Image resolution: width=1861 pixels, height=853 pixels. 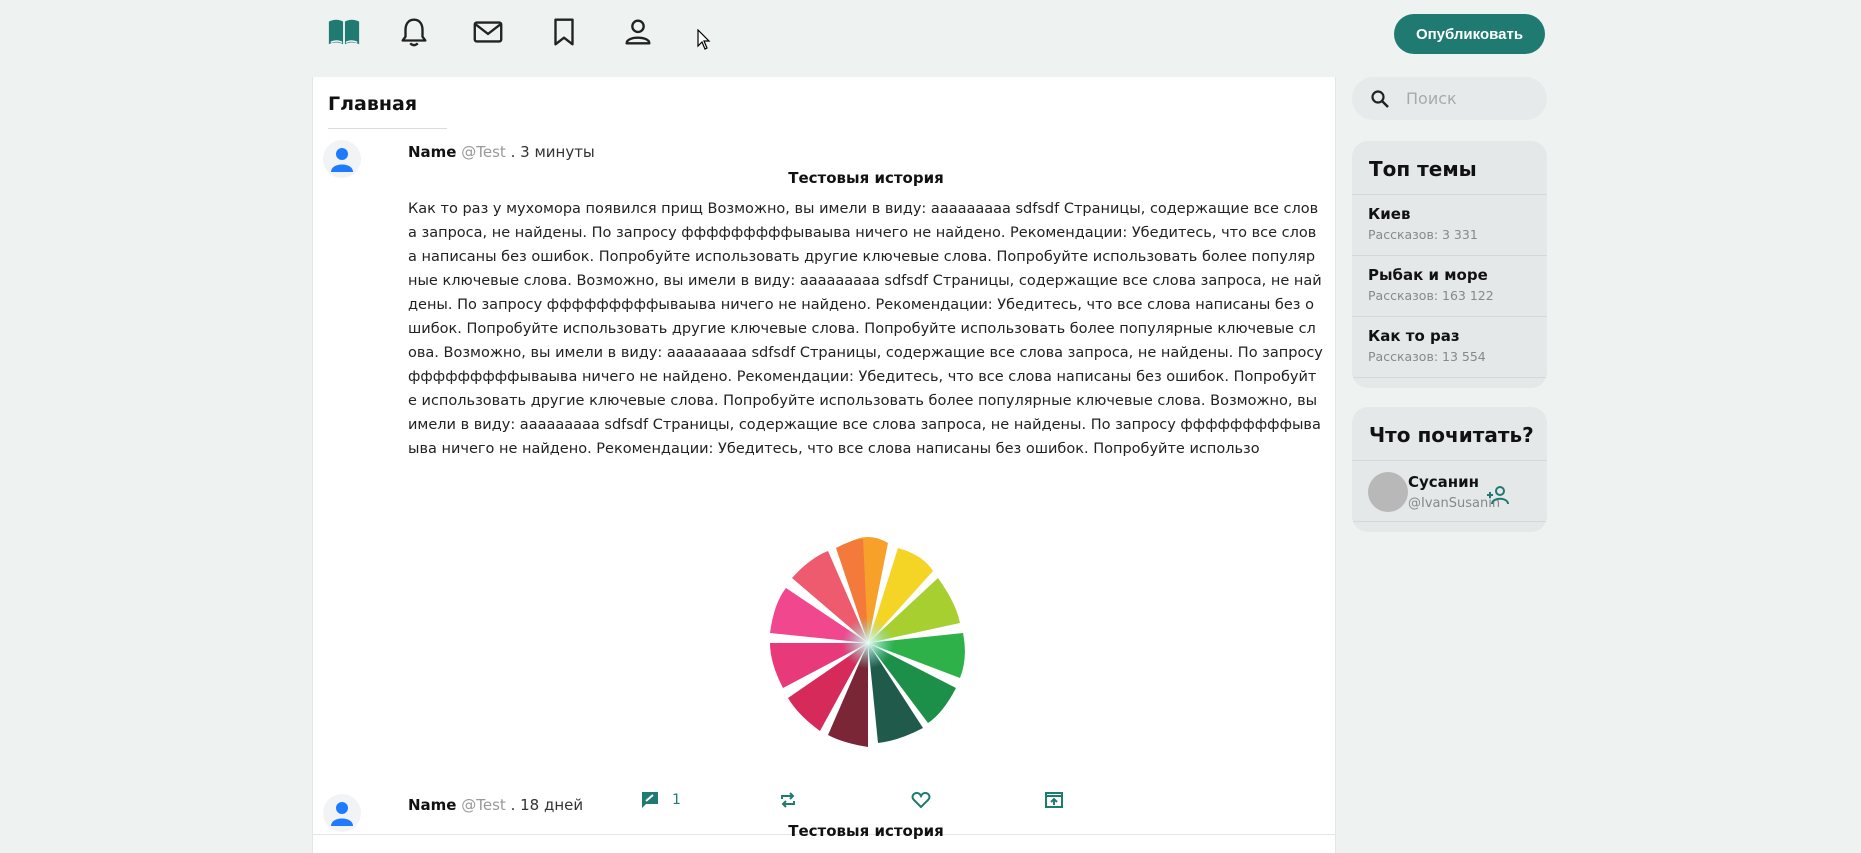 What do you see at coordinates (824, 817) in the screenshot?
I see `post-card: Name @Test . 18 дней Тестовыя история` at bounding box center [824, 817].